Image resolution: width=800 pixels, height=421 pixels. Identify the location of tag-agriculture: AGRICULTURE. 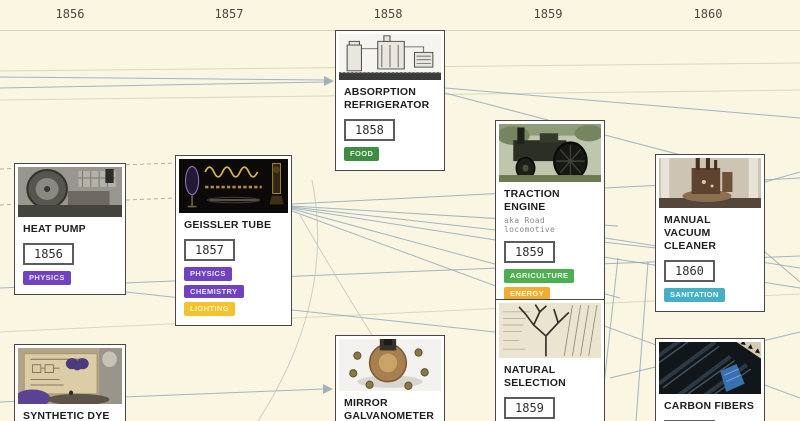
(539, 276).